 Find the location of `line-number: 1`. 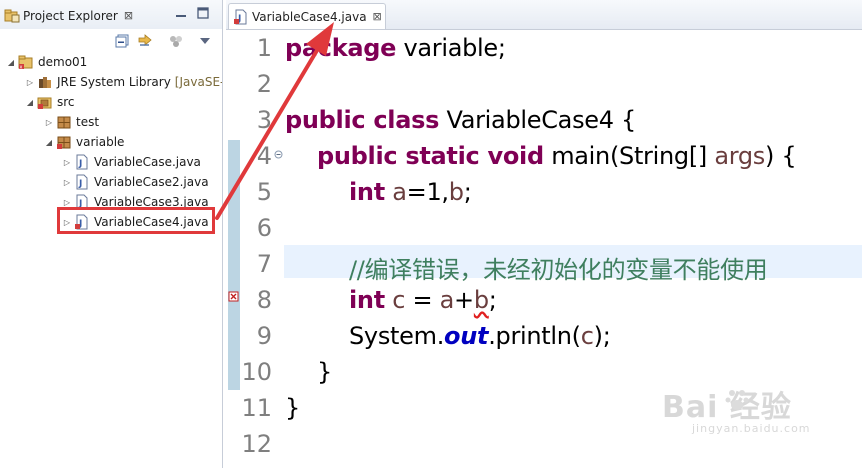

line-number: 1 is located at coordinates (264, 48).